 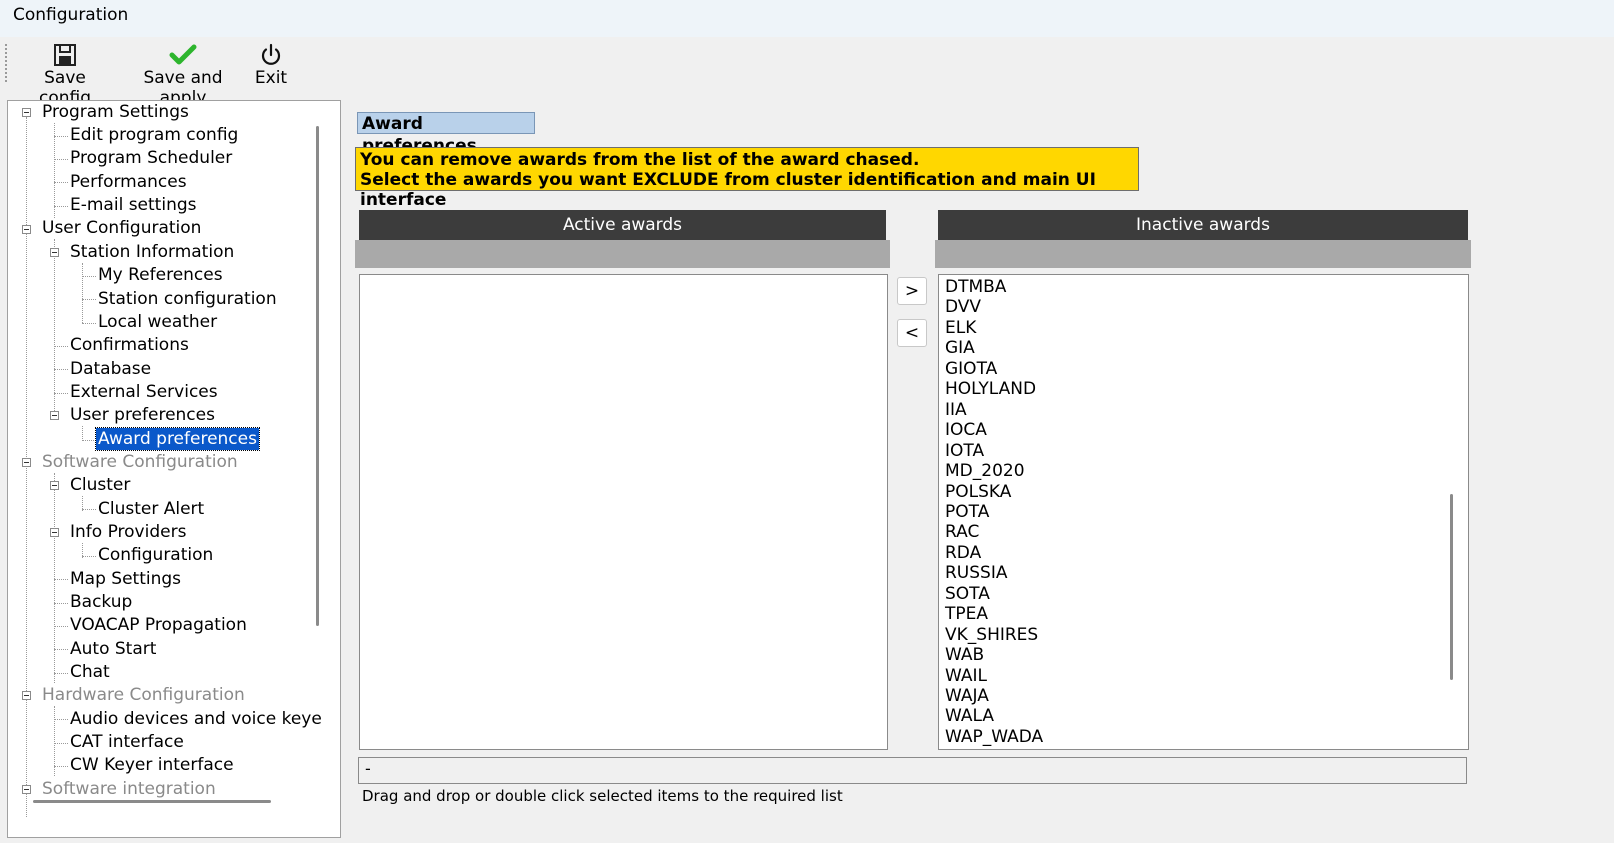 What do you see at coordinates (966, 614) in the screenshot?
I see `award-list-item: TPEA` at bounding box center [966, 614].